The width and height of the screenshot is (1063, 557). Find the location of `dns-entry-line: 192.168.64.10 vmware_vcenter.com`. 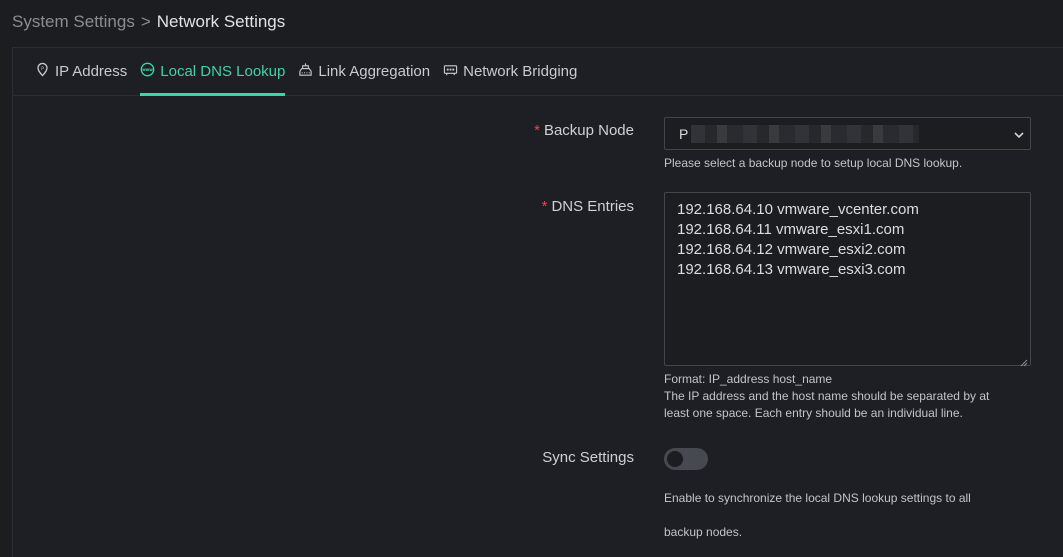

dns-entry-line: 192.168.64.10 vmware_vcenter.com is located at coordinates (798, 209).